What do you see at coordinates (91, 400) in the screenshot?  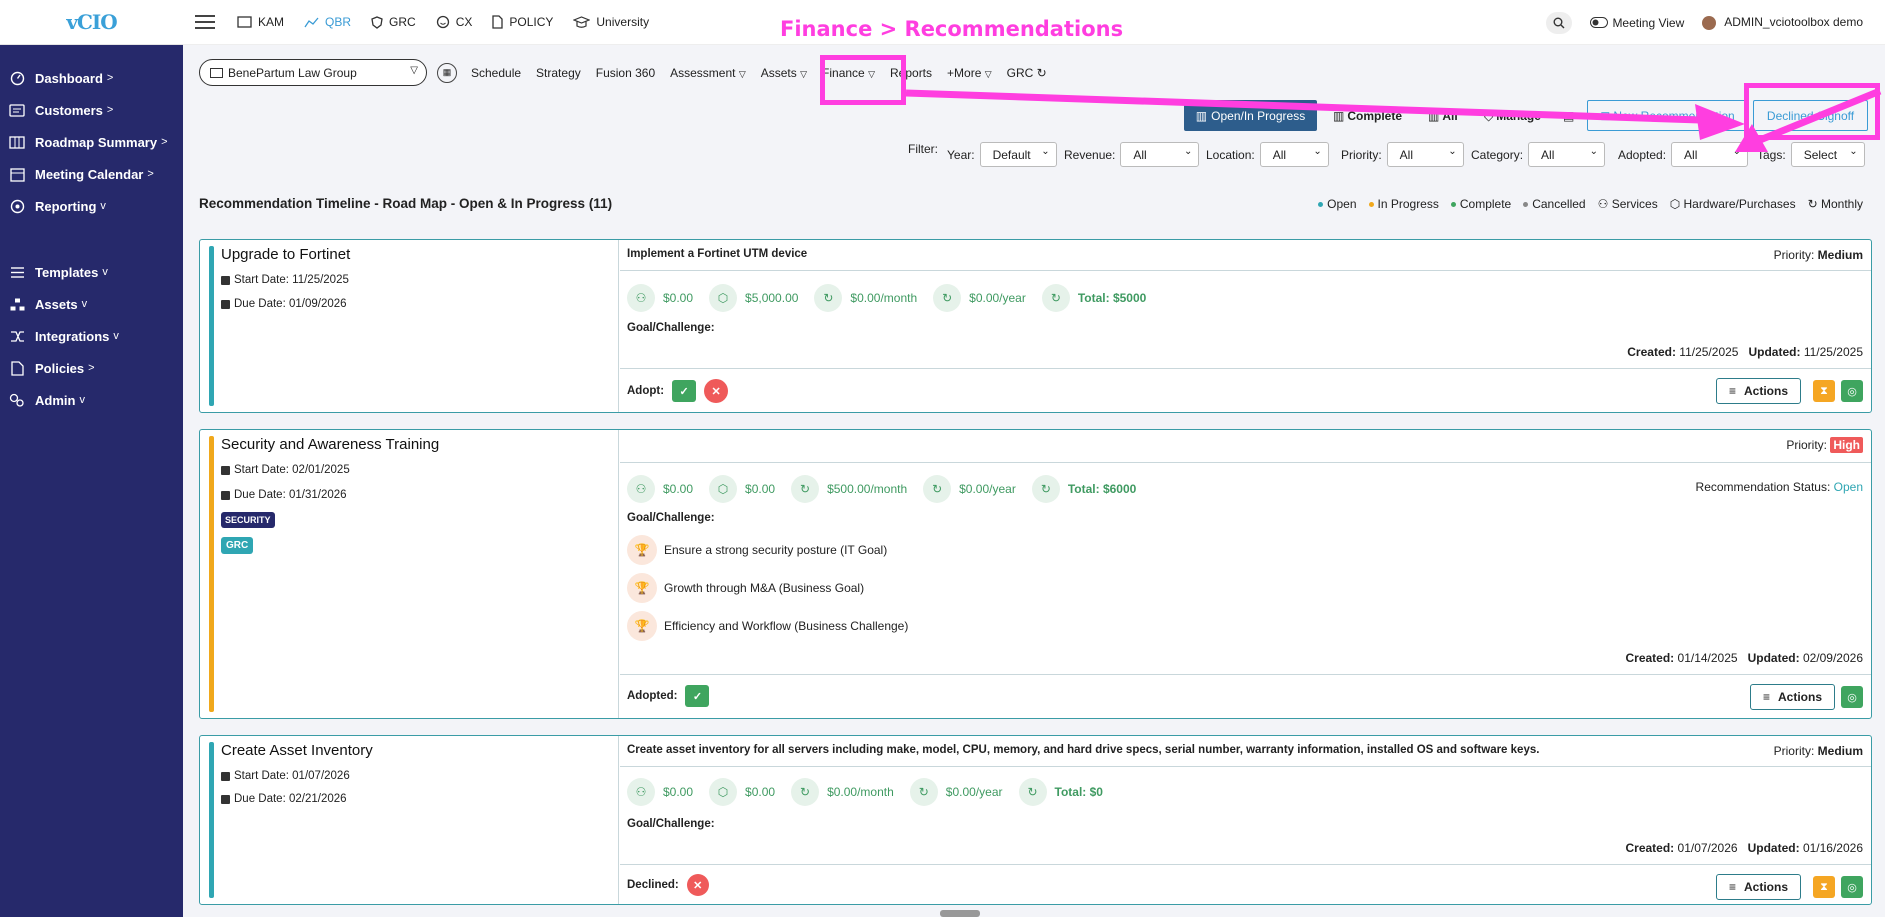 I see `sidebar-item-admin: Admin v` at bounding box center [91, 400].